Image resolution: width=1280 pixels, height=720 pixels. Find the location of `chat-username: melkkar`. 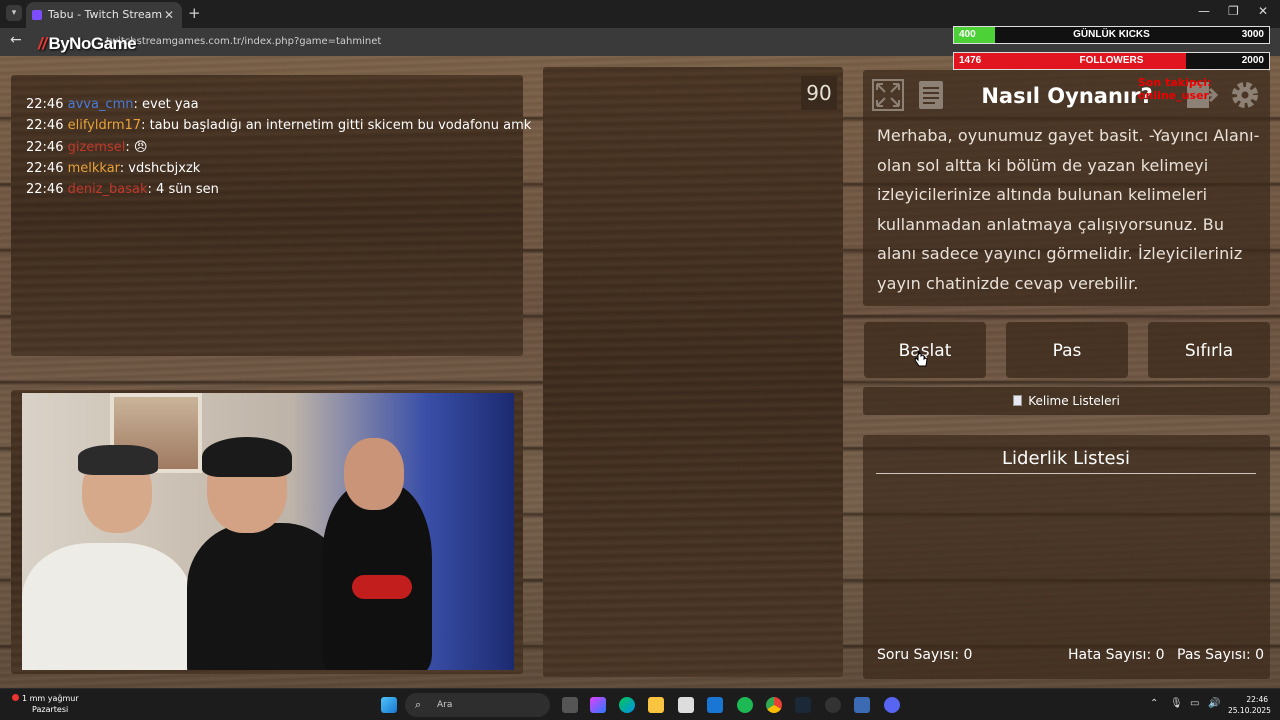

chat-username: melkkar is located at coordinates (94, 168).